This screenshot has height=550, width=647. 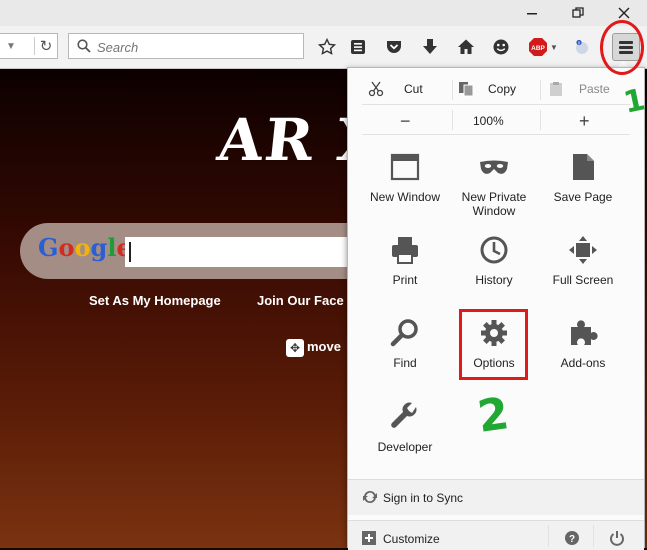 I want to click on abp-dropdown-icon: ▼, so click(x=554, y=47).